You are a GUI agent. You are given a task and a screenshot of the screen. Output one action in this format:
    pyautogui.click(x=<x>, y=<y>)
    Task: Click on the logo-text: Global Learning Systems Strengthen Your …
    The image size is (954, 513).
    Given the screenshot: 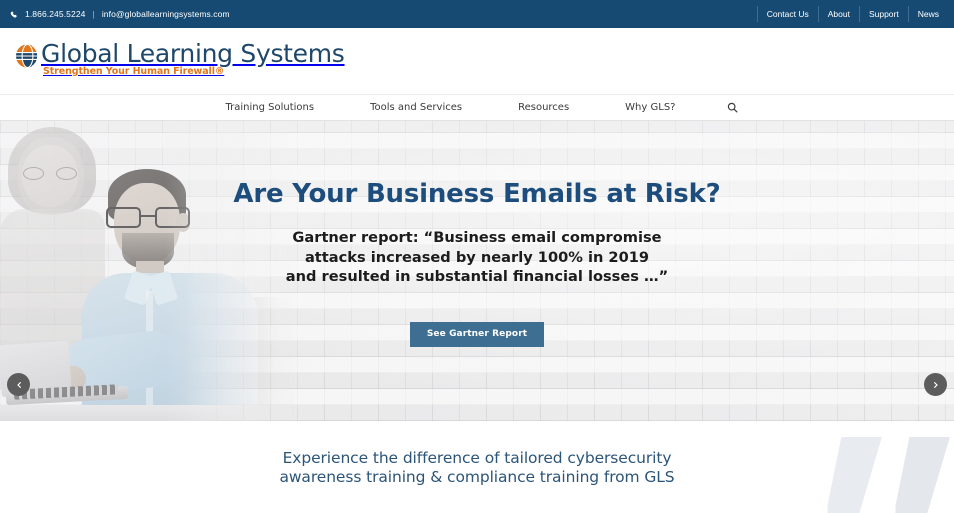 What is the action you would take?
    pyautogui.click(x=193, y=58)
    